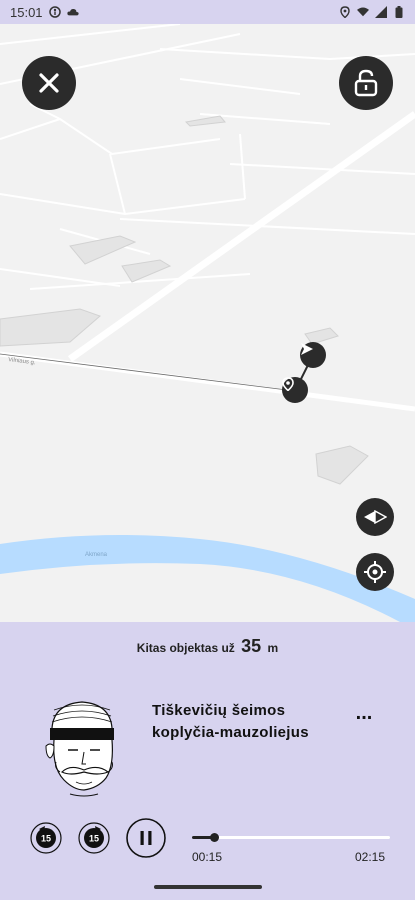 The height and width of the screenshot is (900, 415). I want to click on next-object-info: Kitas objektas už 35 m, so click(207, 646).